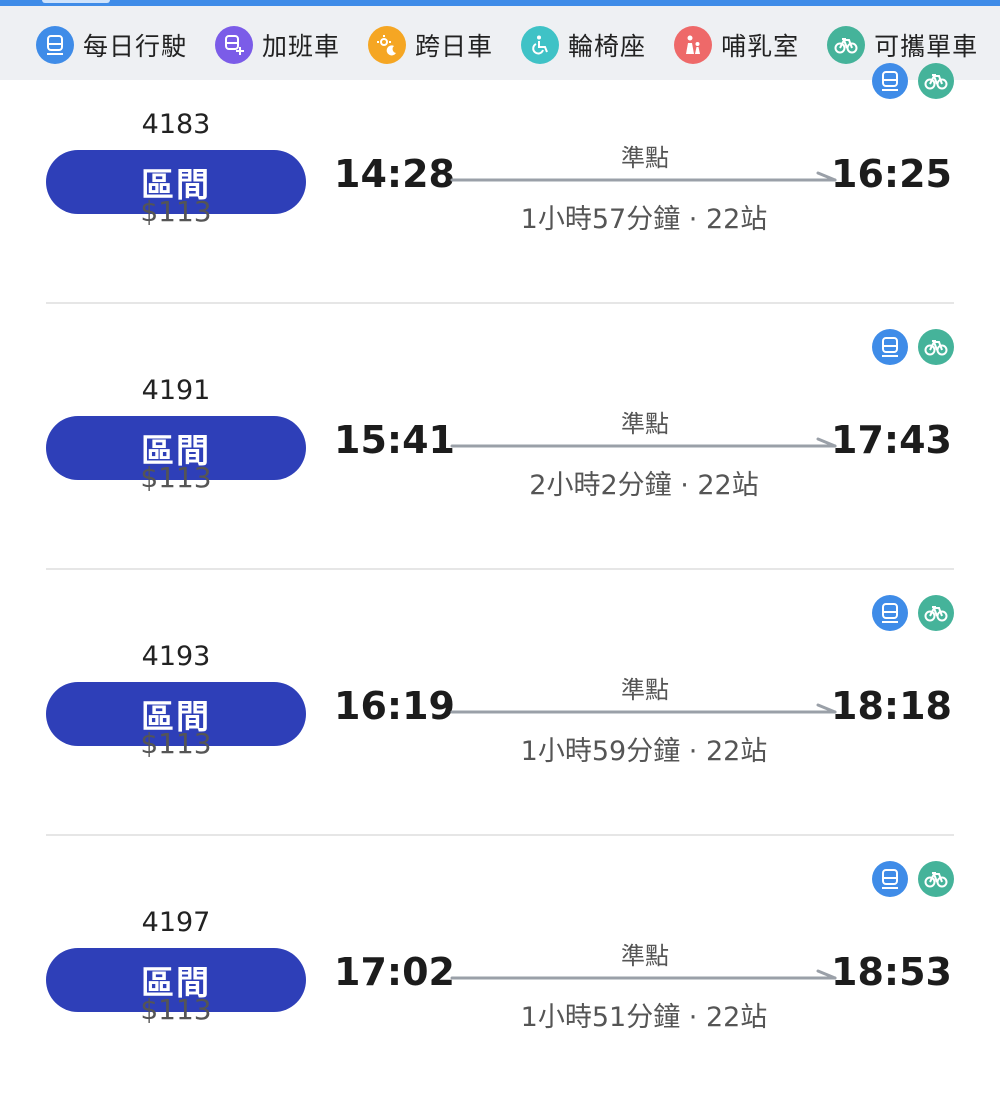  I want to click on departure-time: 14:28, so click(394, 174).